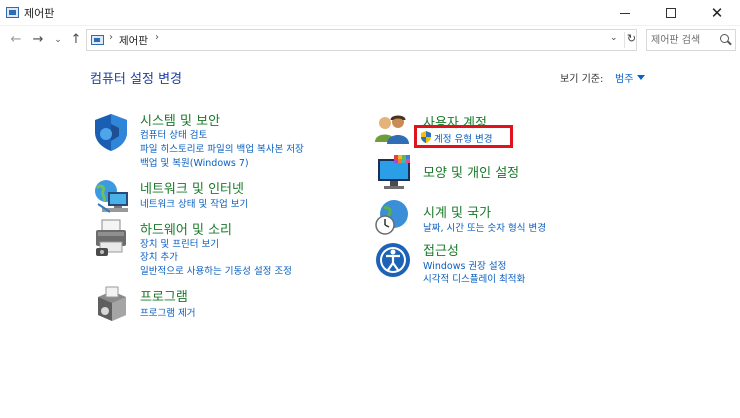 The image size is (740, 418). I want to click on address-bar: › 제어판 › ⌄ ↻, so click(361, 40).